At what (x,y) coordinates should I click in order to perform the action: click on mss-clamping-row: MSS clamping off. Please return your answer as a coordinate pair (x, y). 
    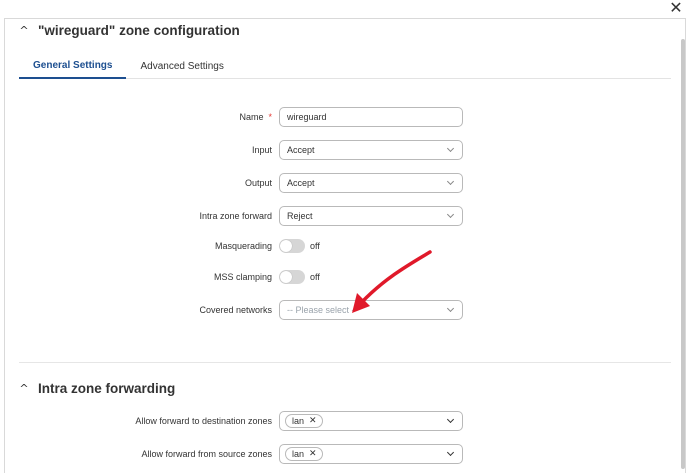
    Looking at the image, I should click on (345, 277).